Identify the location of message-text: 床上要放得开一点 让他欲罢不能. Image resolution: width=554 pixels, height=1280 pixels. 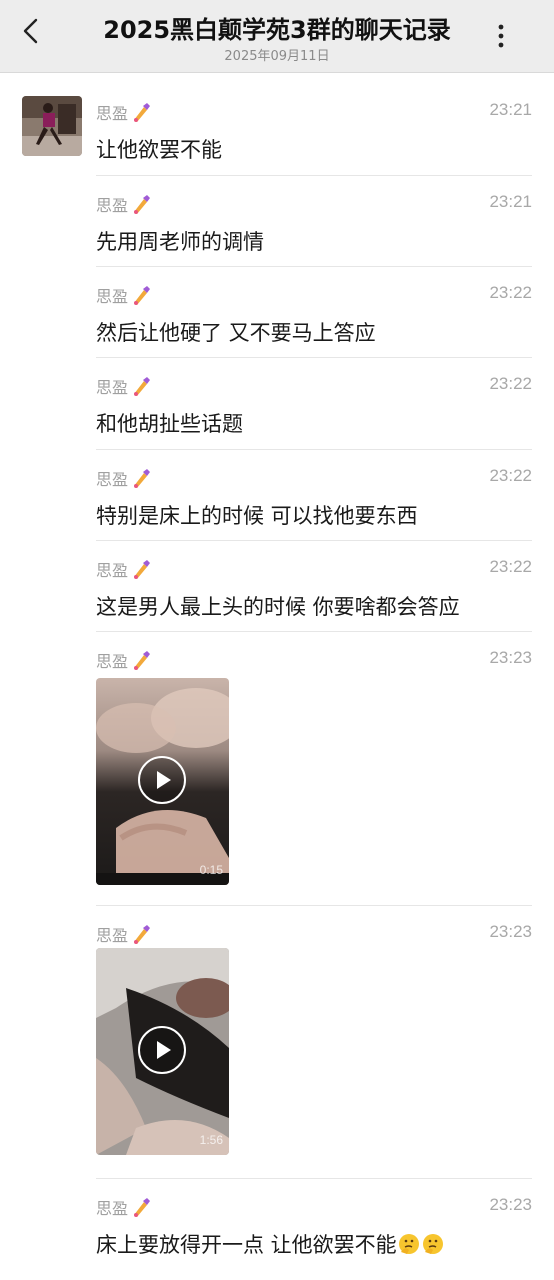
(270, 1244).